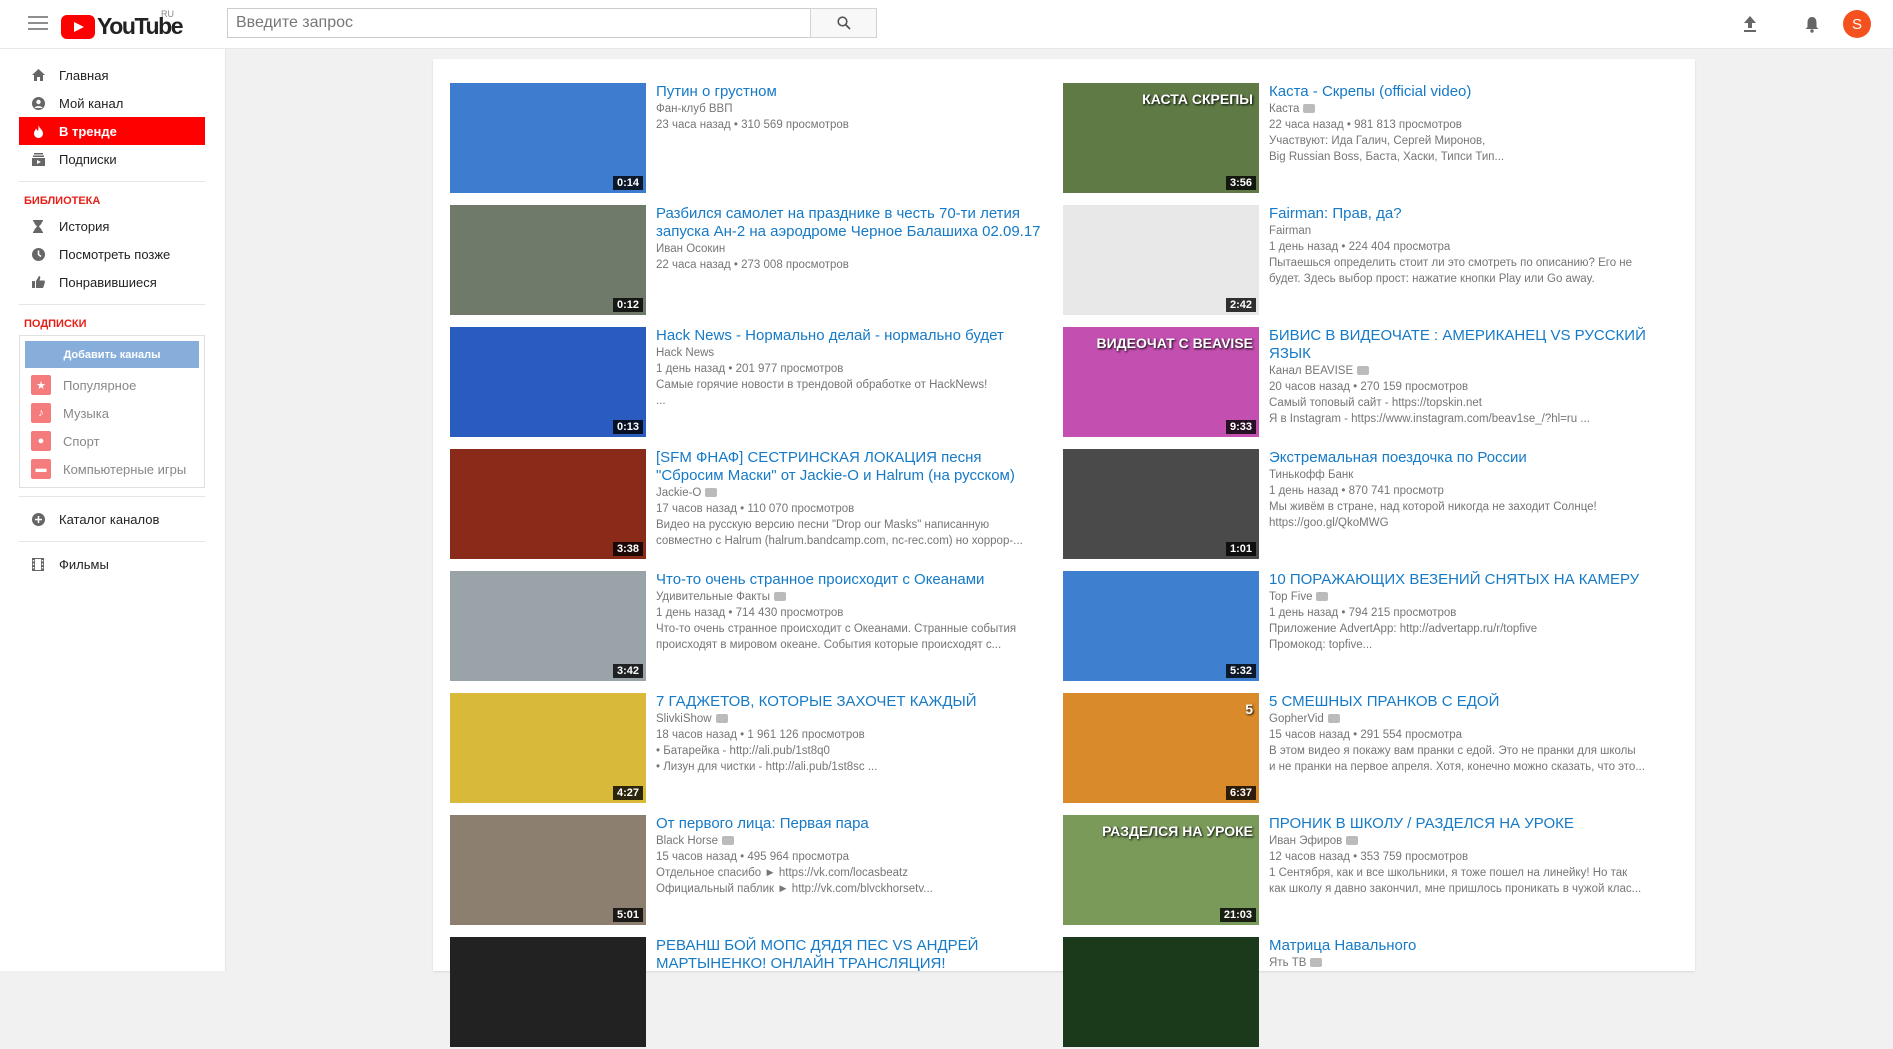  Describe the element at coordinates (1466, 92) in the screenshot. I see `video-title-link: Каста - Скрепы (official video)` at that location.